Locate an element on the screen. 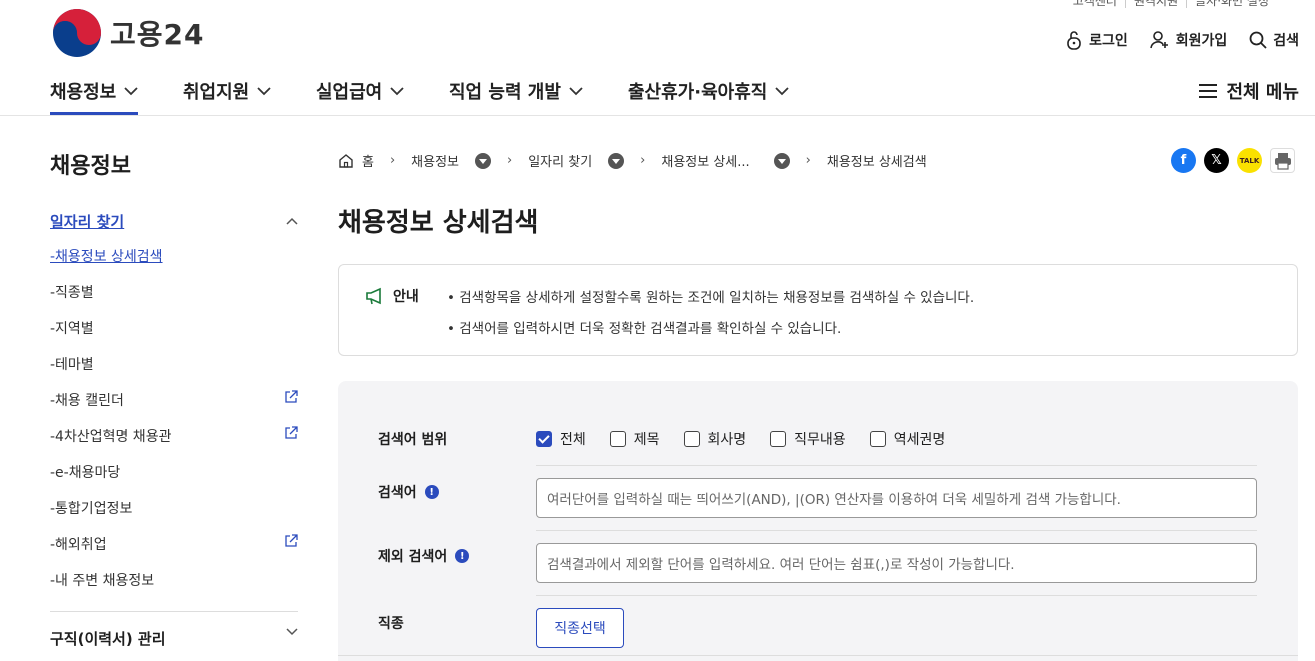 The width and height of the screenshot is (1315, 661). job-label: 직종 is located at coordinates (391, 623).